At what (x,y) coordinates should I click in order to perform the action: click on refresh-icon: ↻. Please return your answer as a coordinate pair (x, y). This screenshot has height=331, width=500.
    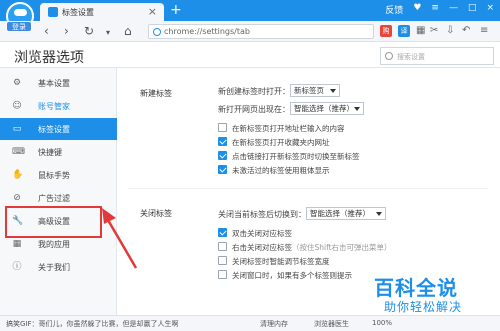
    Looking at the image, I should click on (89, 31).